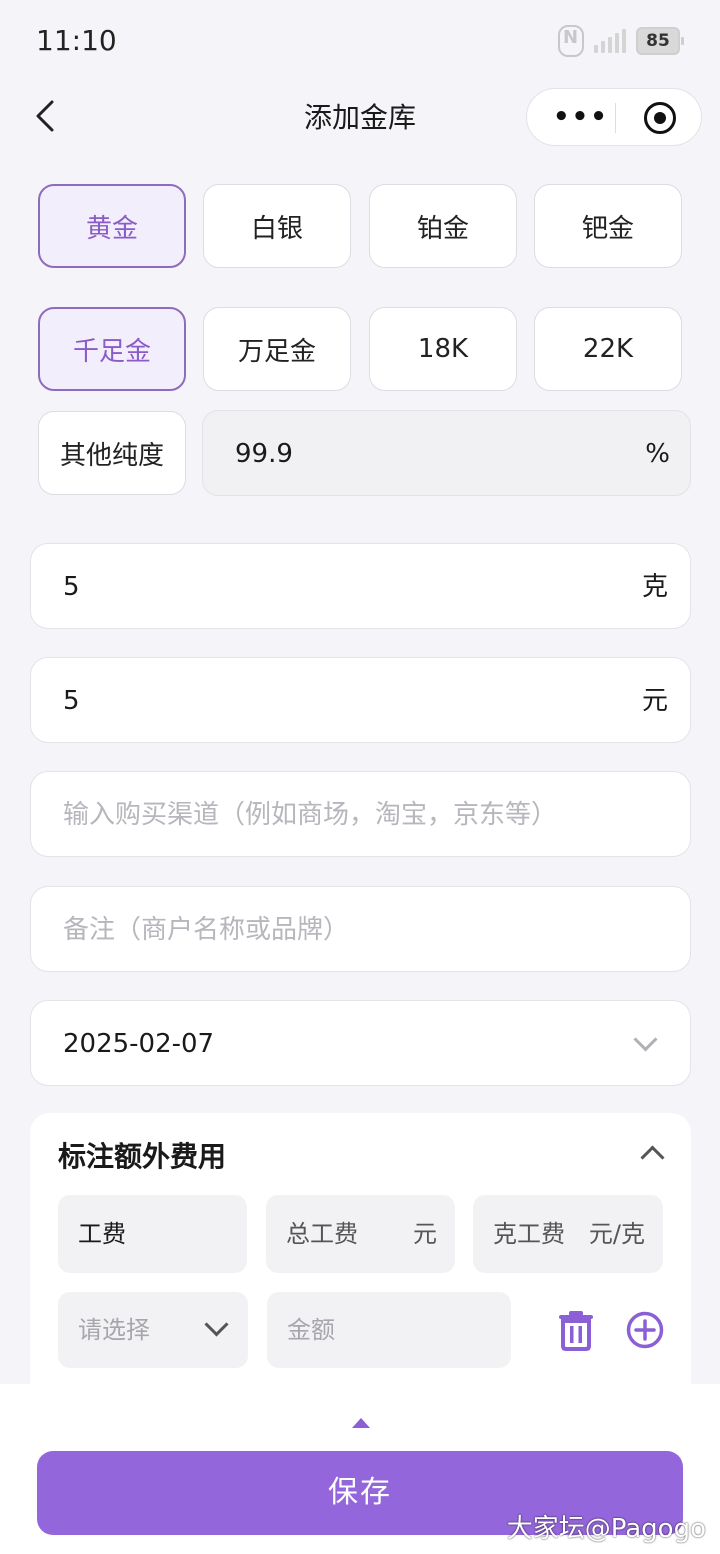  What do you see at coordinates (608, 349) in the screenshot?
I see `purity-chip-22k: 22K` at bounding box center [608, 349].